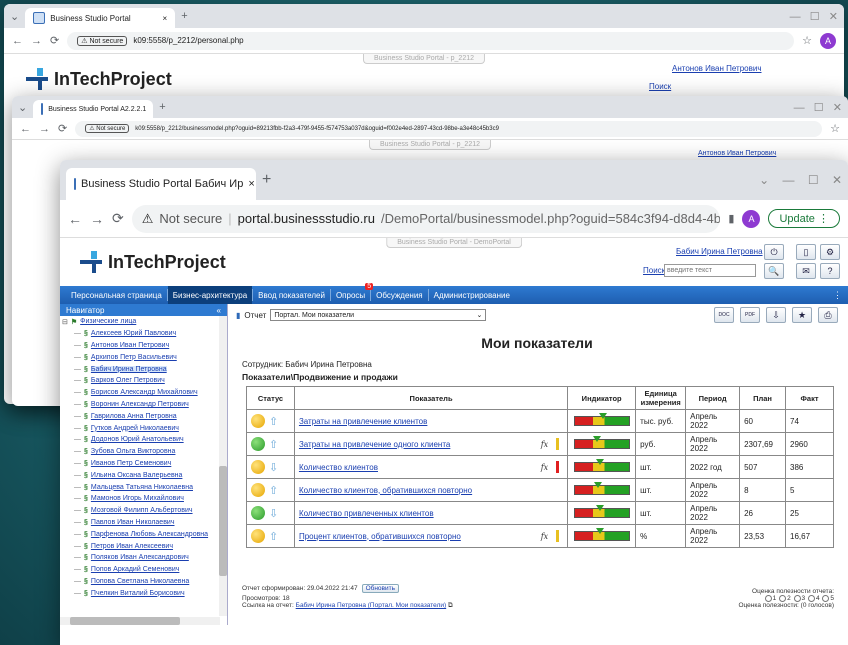  What do you see at coordinates (93, 109) in the screenshot?
I see `browser-tab: Business Studio Portal A2.2.2.1` at bounding box center [93, 109].